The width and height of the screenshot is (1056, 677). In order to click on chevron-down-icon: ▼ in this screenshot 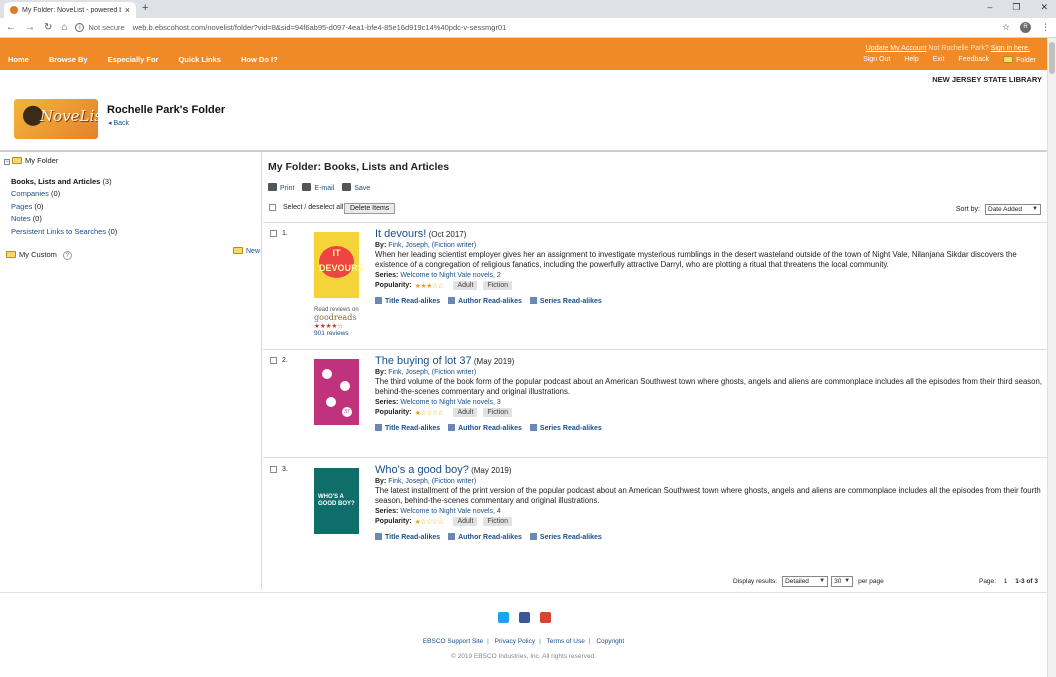, I will do `click(822, 581)`.